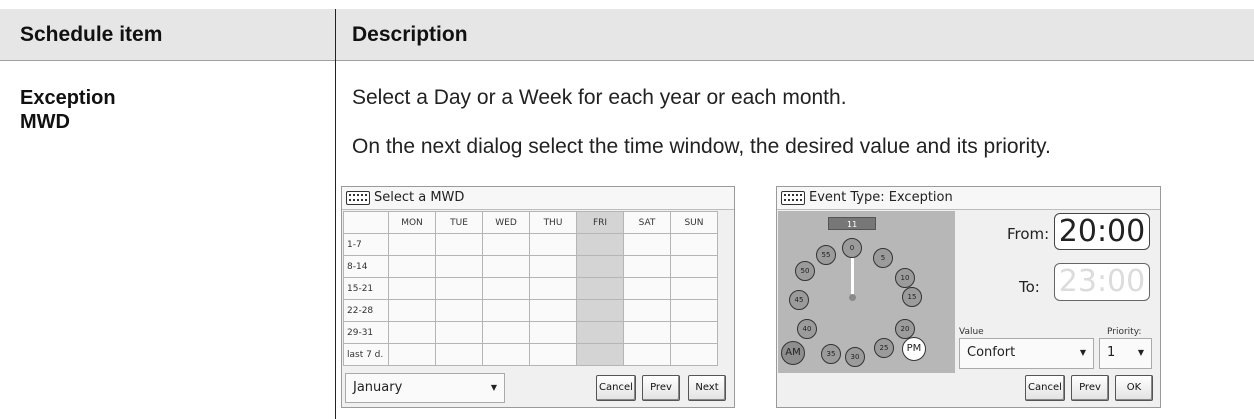 Image resolution: width=1254 pixels, height=419 pixels. I want to click on day-header: WED, so click(506, 222).